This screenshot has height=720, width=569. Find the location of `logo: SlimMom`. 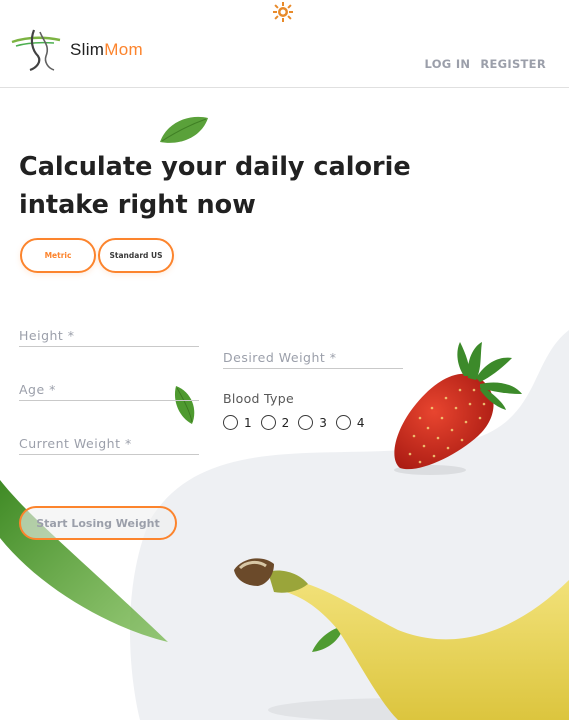

logo: SlimMom is located at coordinates (76, 49).